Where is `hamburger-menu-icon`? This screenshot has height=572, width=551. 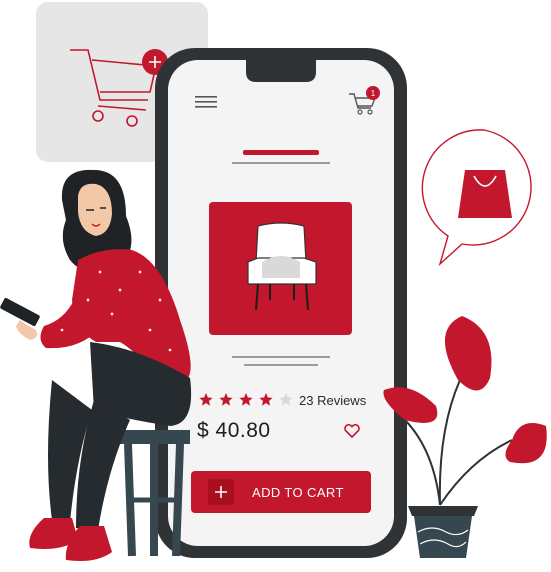
hamburger-menu-icon is located at coordinates (206, 102).